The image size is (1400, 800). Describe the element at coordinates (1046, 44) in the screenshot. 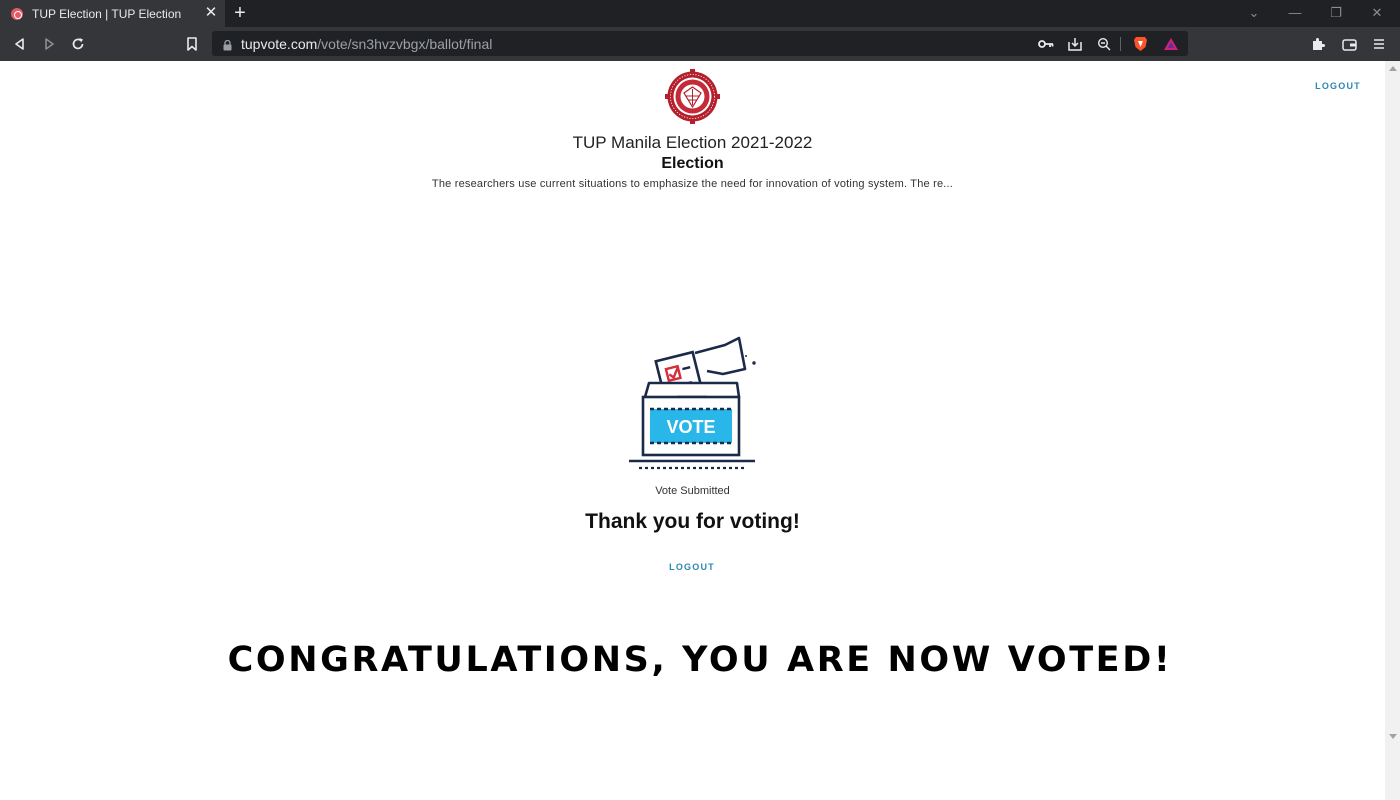

I see `key-icon` at that location.